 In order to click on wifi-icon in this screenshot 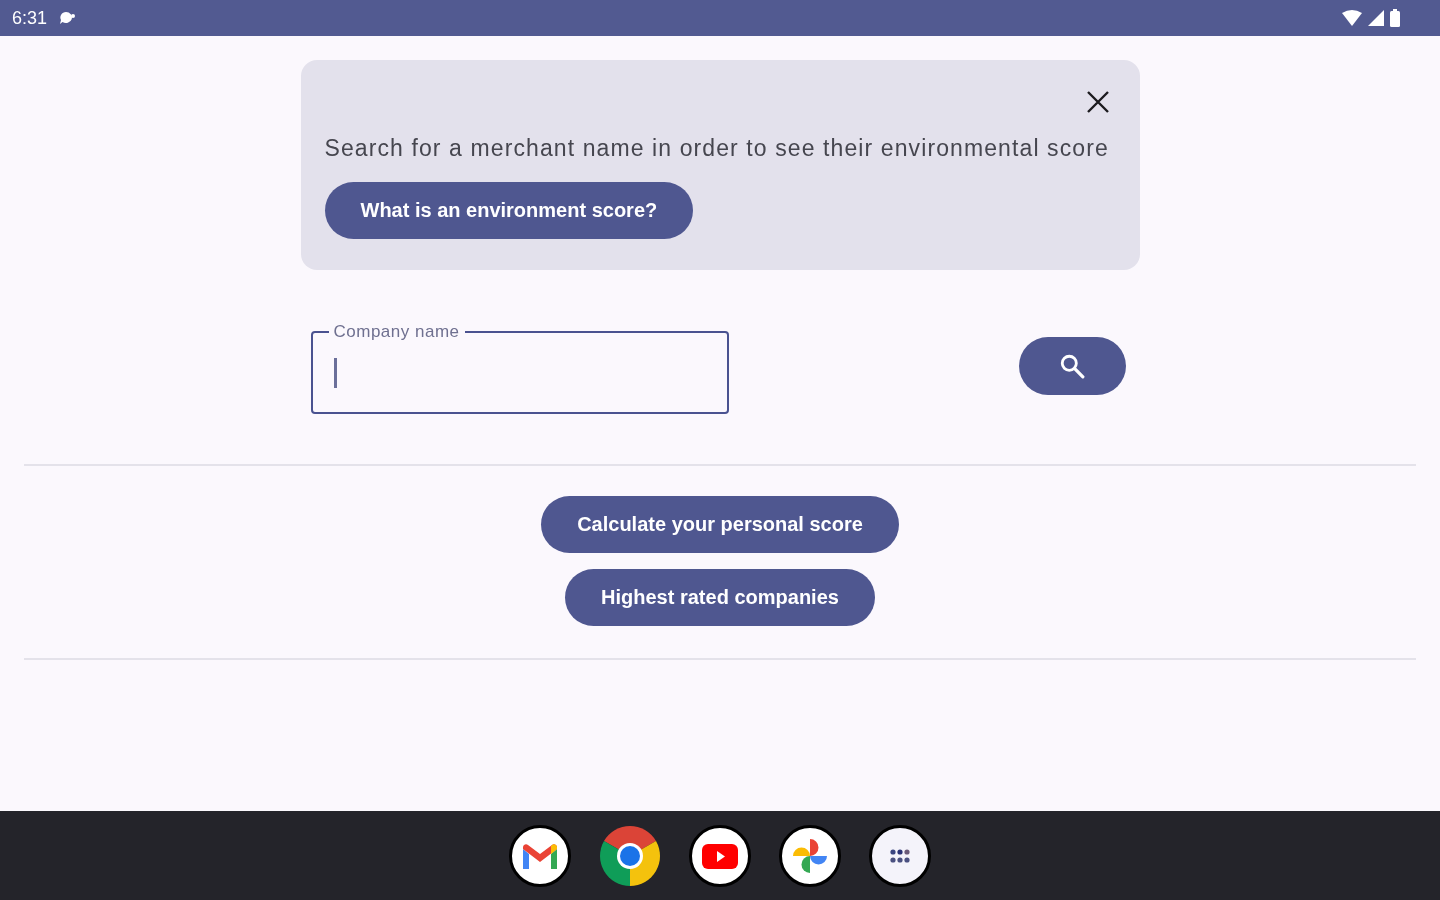, I will do `click(1352, 18)`.